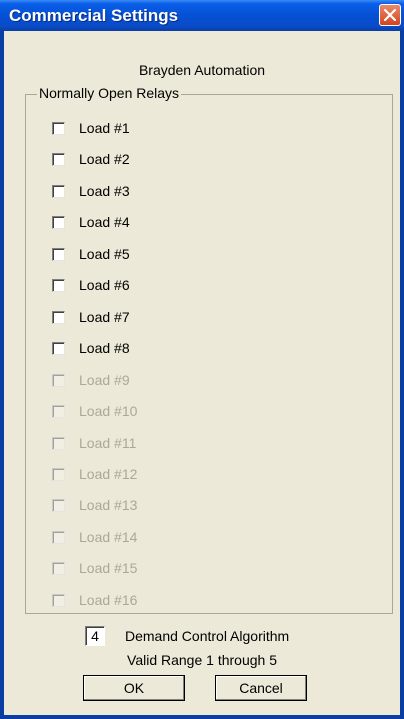 The height and width of the screenshot is (719, 404). Describe the element at coordinates (108, 568) in the screenshot. I see `load-15-label: Load #15` at that location.